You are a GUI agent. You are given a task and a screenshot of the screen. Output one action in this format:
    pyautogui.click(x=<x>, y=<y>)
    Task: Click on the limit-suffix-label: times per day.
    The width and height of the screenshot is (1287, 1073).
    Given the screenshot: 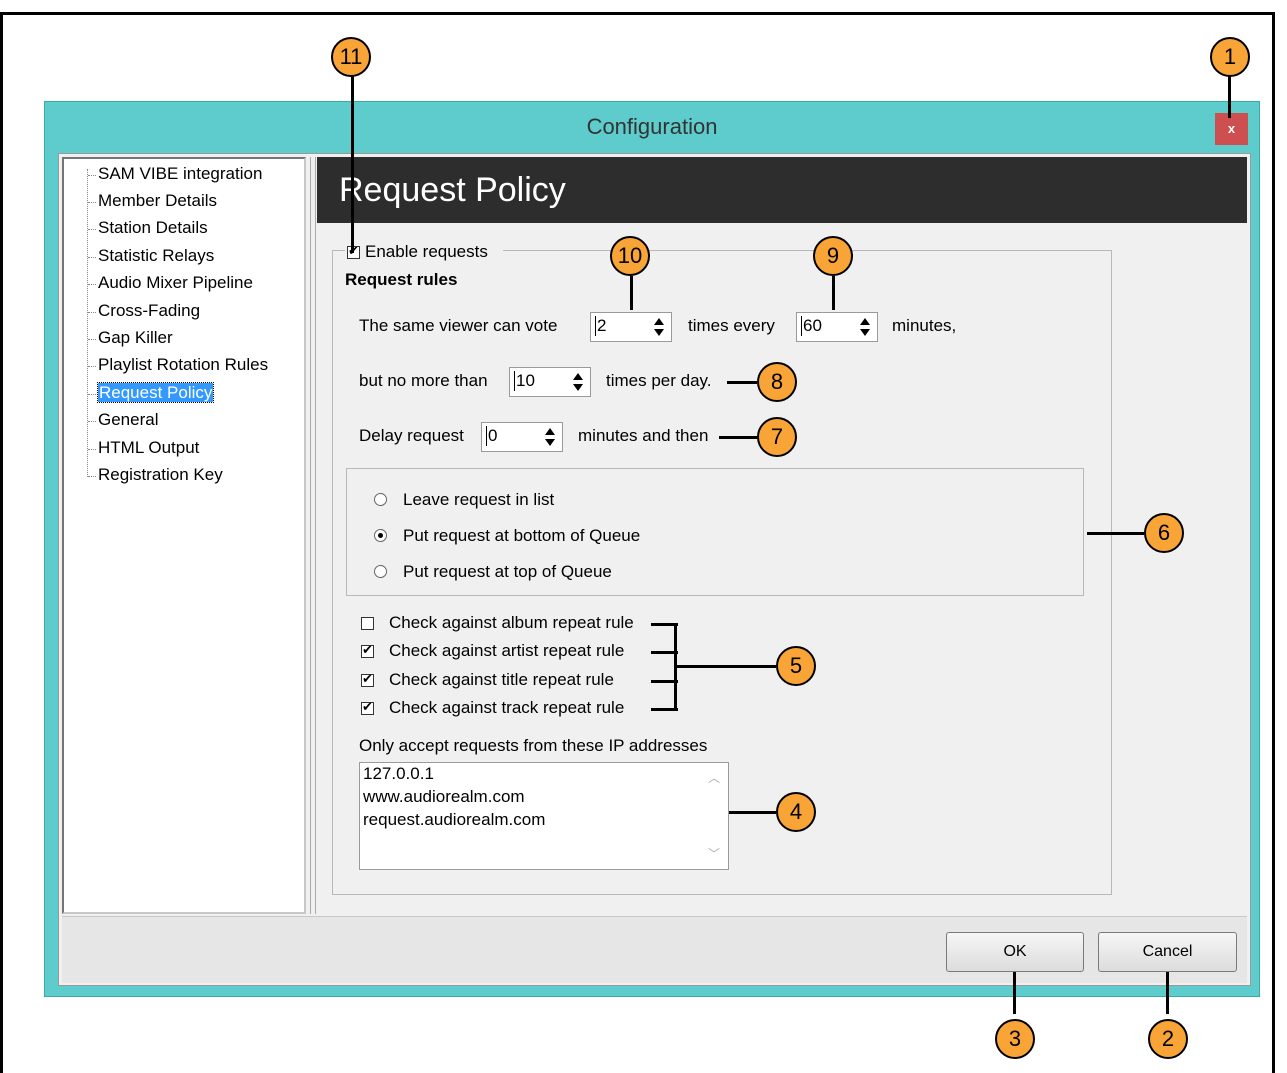 What is the action you would take?
    pyautogui.click(x=659, y=380)
    